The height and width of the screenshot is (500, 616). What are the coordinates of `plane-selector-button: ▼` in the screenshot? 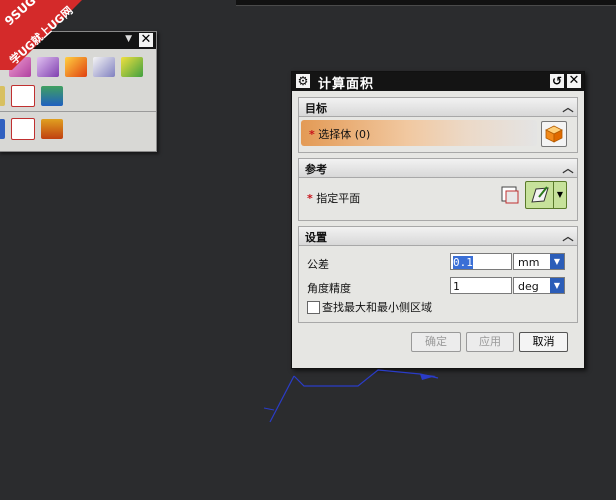 It's located at (546, 195).